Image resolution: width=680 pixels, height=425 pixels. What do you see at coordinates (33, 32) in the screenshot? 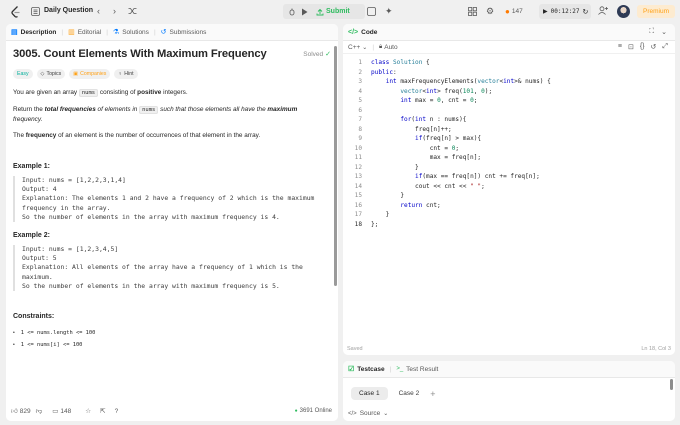
I see `tab-description: ▤ Description` at bounding box center [33, 32].